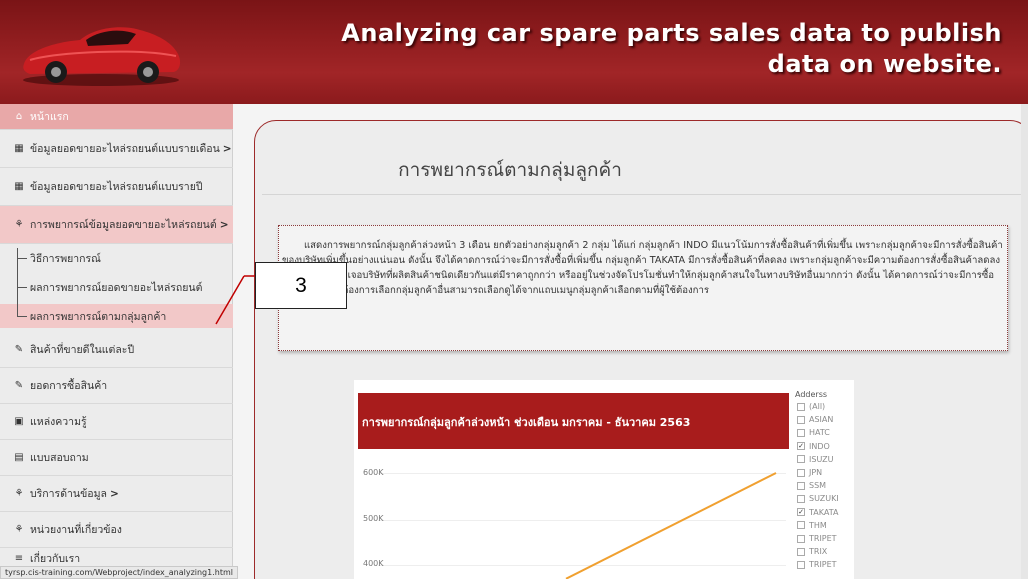 This screenshot has height=579, width=1028. I want to click on sidebar-subitem-label: ผลการพยากรณ์ตามกลุ่มลูกค้า, so click(98, 317).